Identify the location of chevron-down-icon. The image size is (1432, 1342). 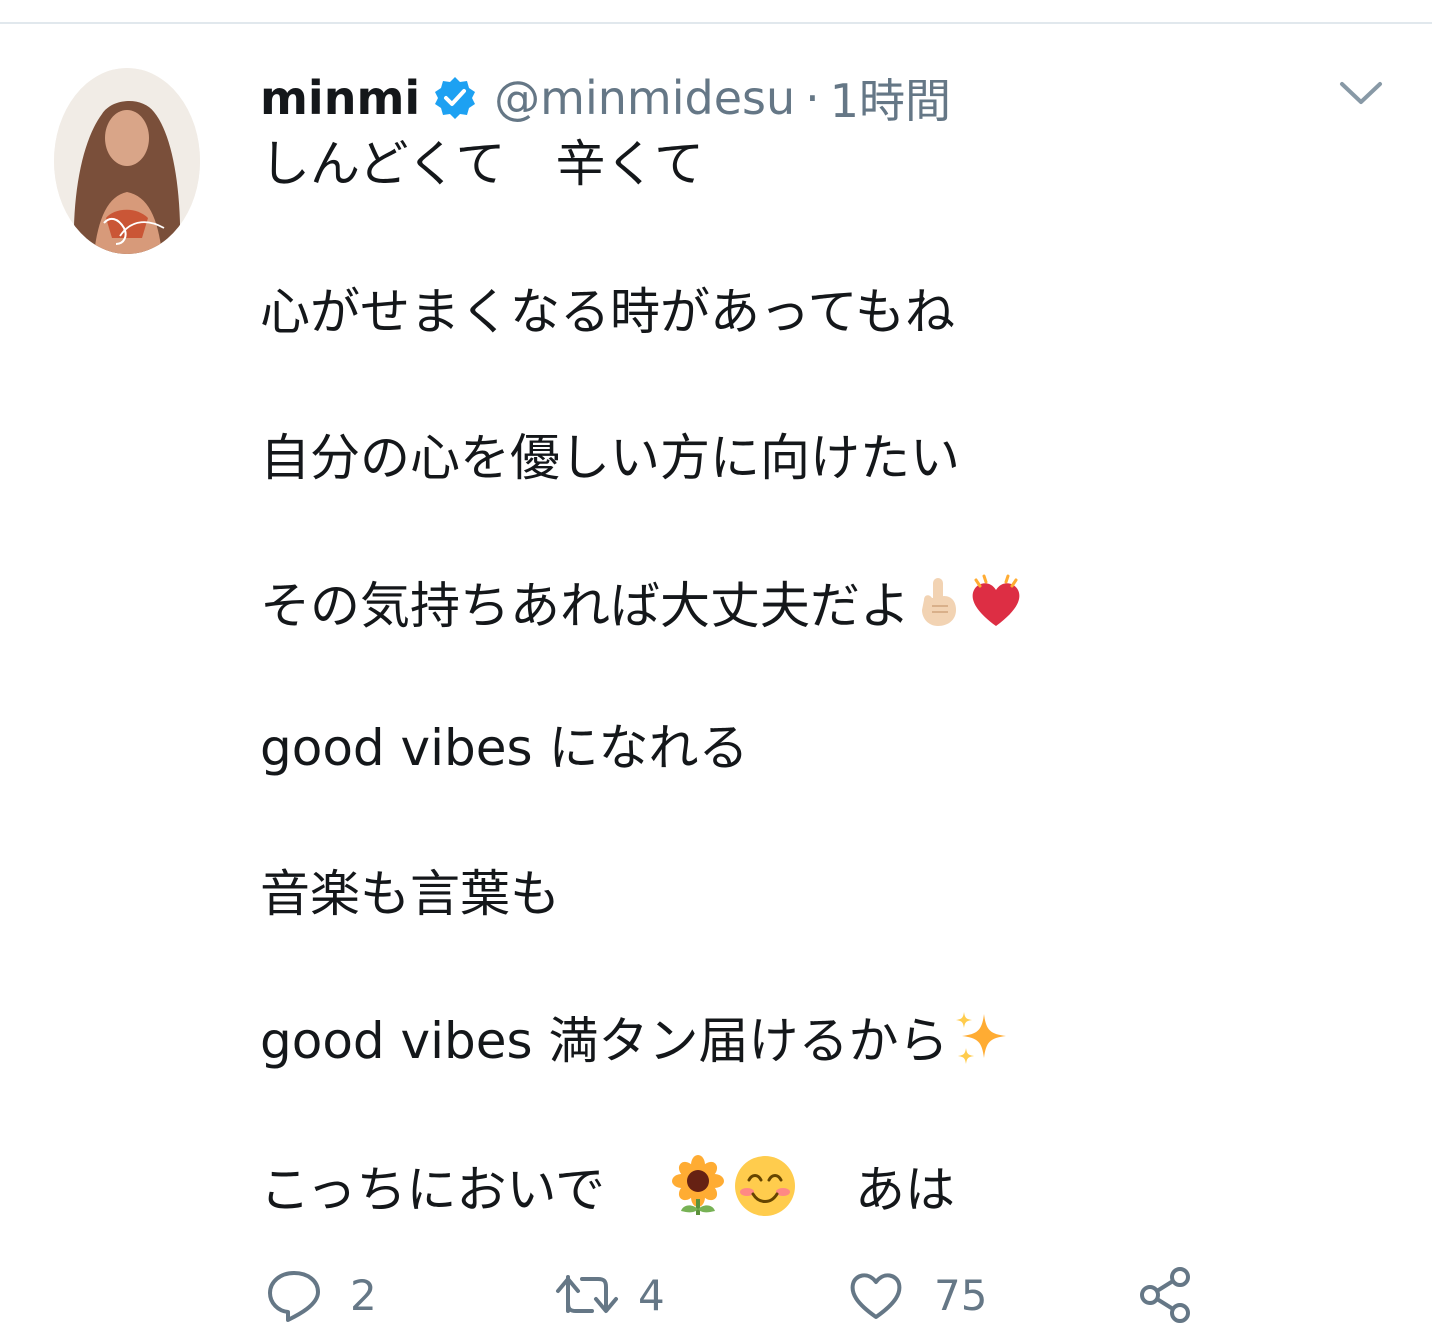
(1361, 94).